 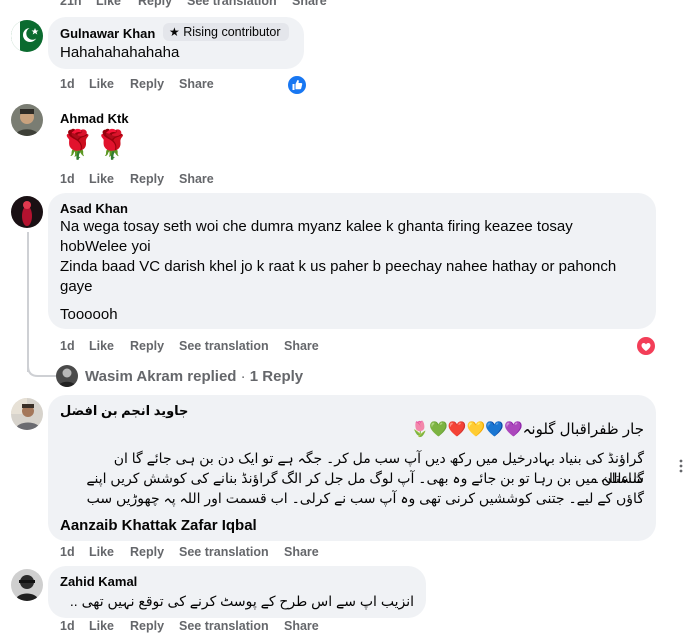 I want to click on replier-name: Wasim Akram, so click(x=134, y=376).